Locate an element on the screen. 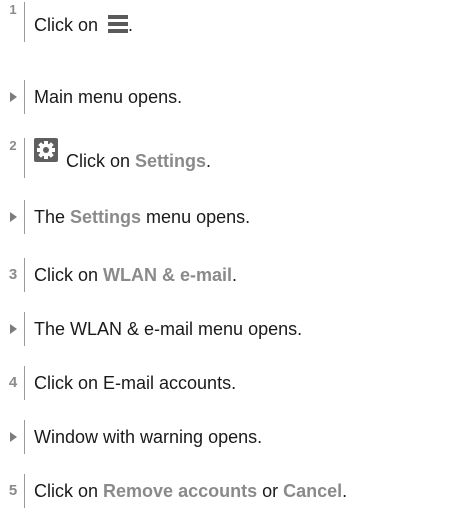 Image resolution: width=453 pixels, height=513 pixels. remove-accounts-label: Remove accounts is located at coordinates (180, 491).